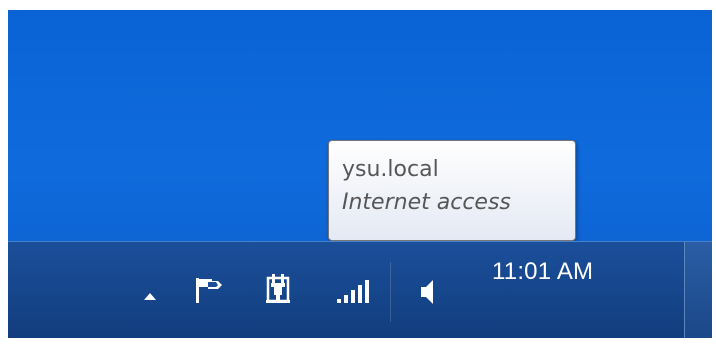 The width and height of the screenshot is (716, 348). Describe the element at coordinates (428, 292) in the screenshot. I see `volume-speaker-icon` at that location.